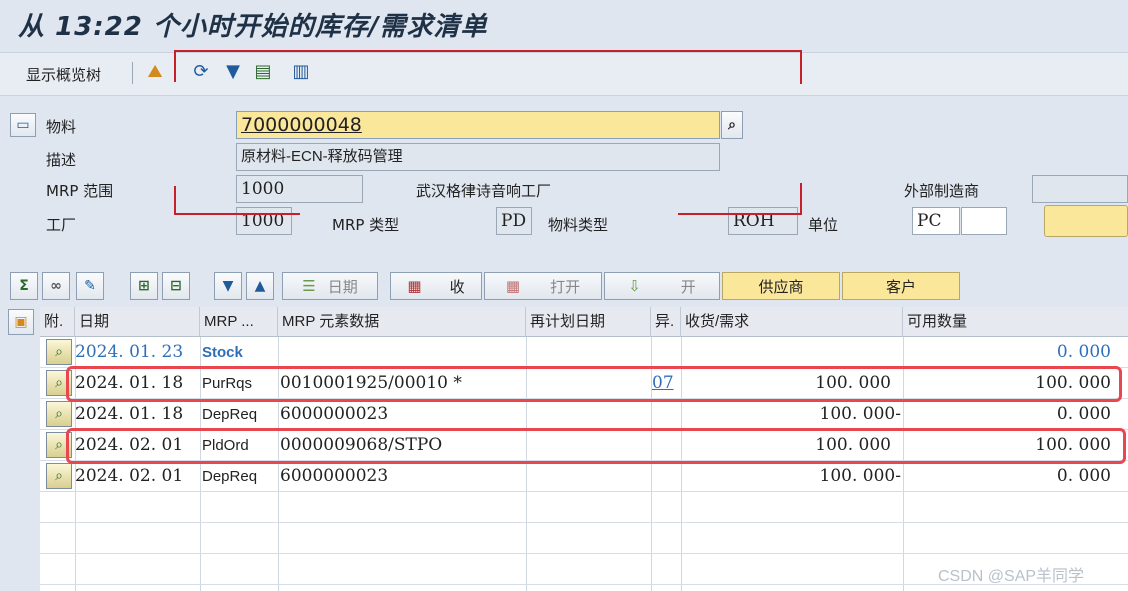 This screenshot has width=1128, height=591. I want to click on open-button: ▦ 打开, so click(543, 286).